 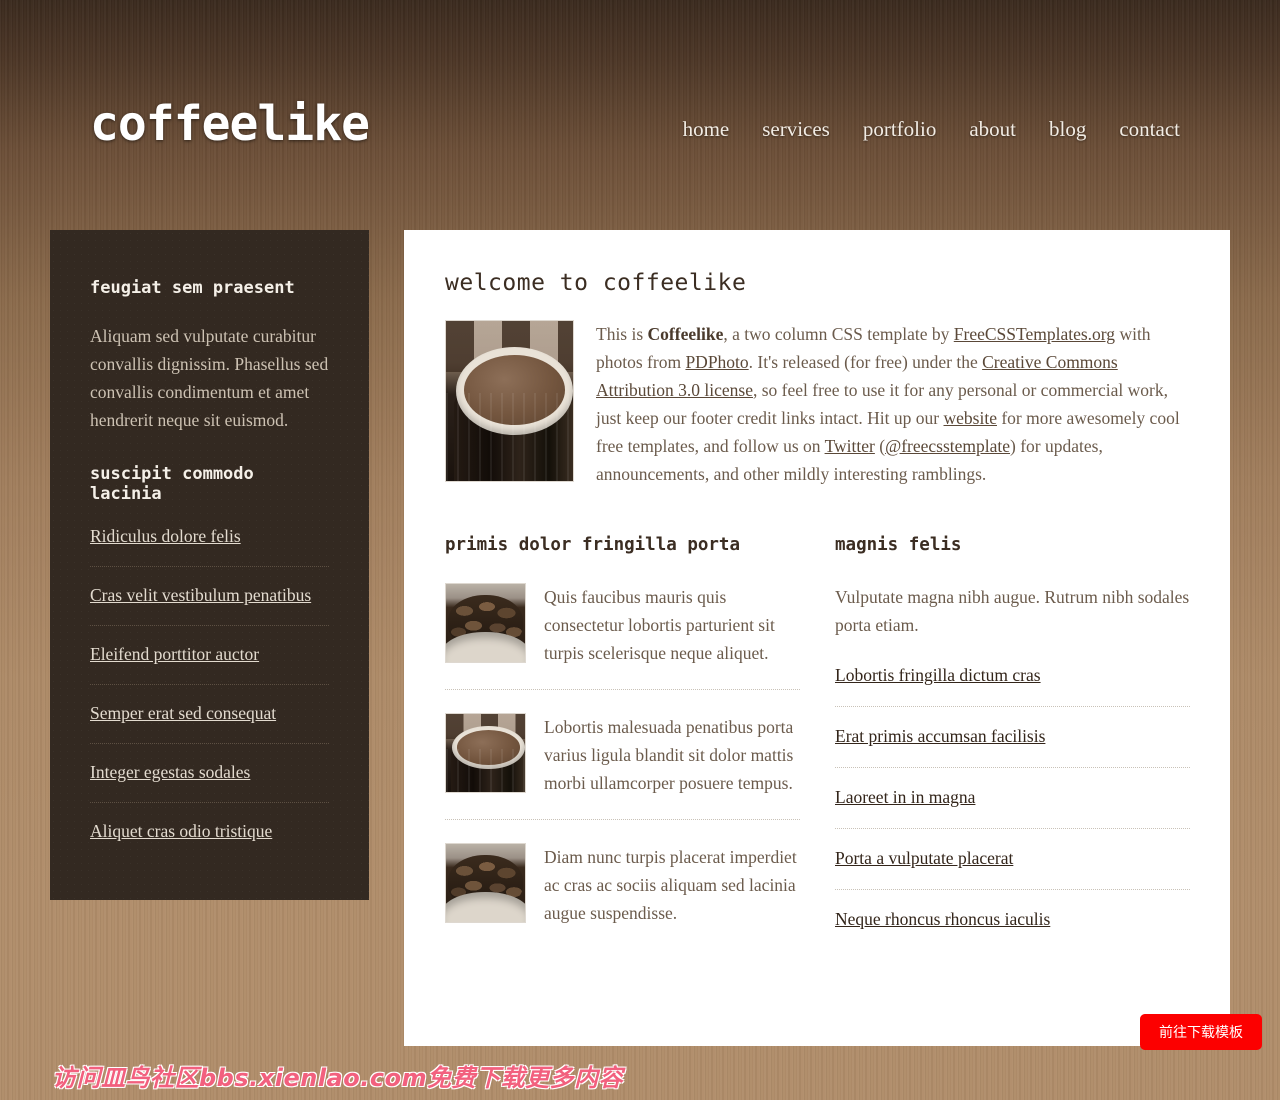 I want to click on column-heading-magnis: magnis felis, so click(x=898, y=545).